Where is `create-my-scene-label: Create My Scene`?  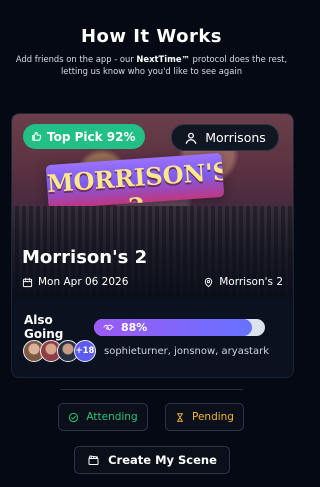
create-my-scene-label: Create My Scene is located at coordinates (162, 460).